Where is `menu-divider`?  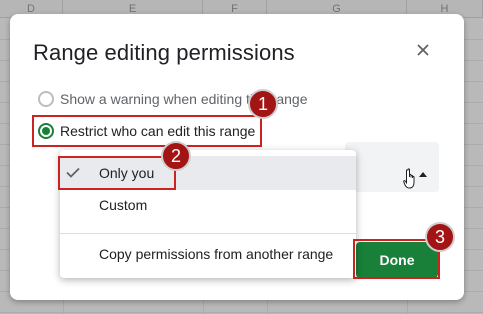 menu-divider is located at coordinates (208, 233).